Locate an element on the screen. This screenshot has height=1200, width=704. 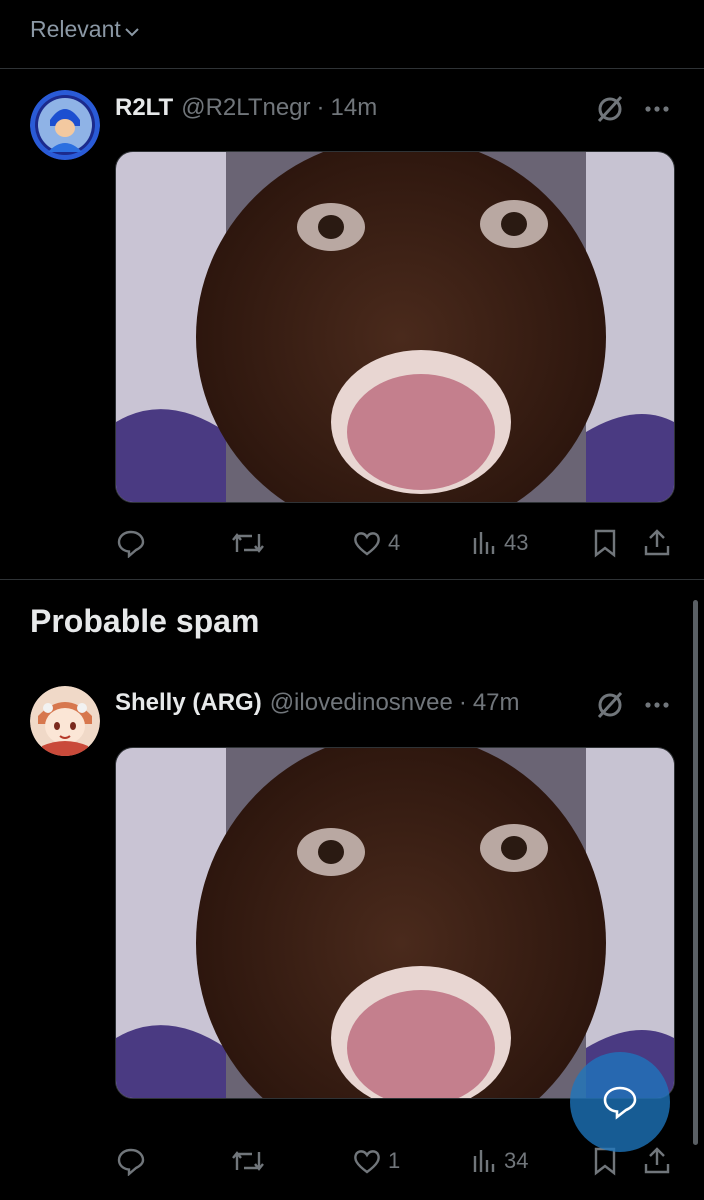
bookmark-button is located at coordinates (605, 543).